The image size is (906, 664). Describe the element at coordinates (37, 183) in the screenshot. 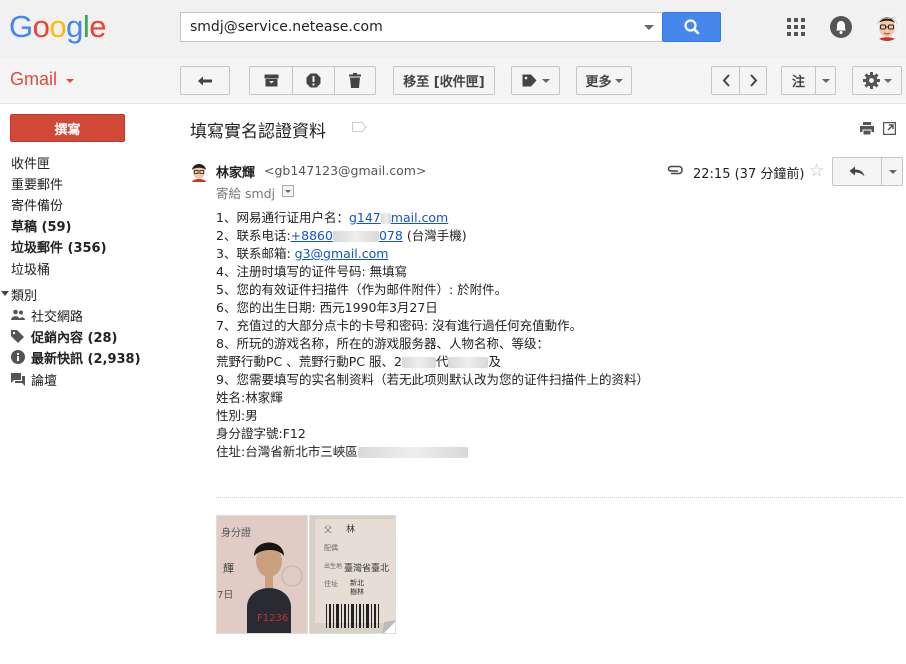

I see `sidebar-item-important: 重要郵件` at that location.